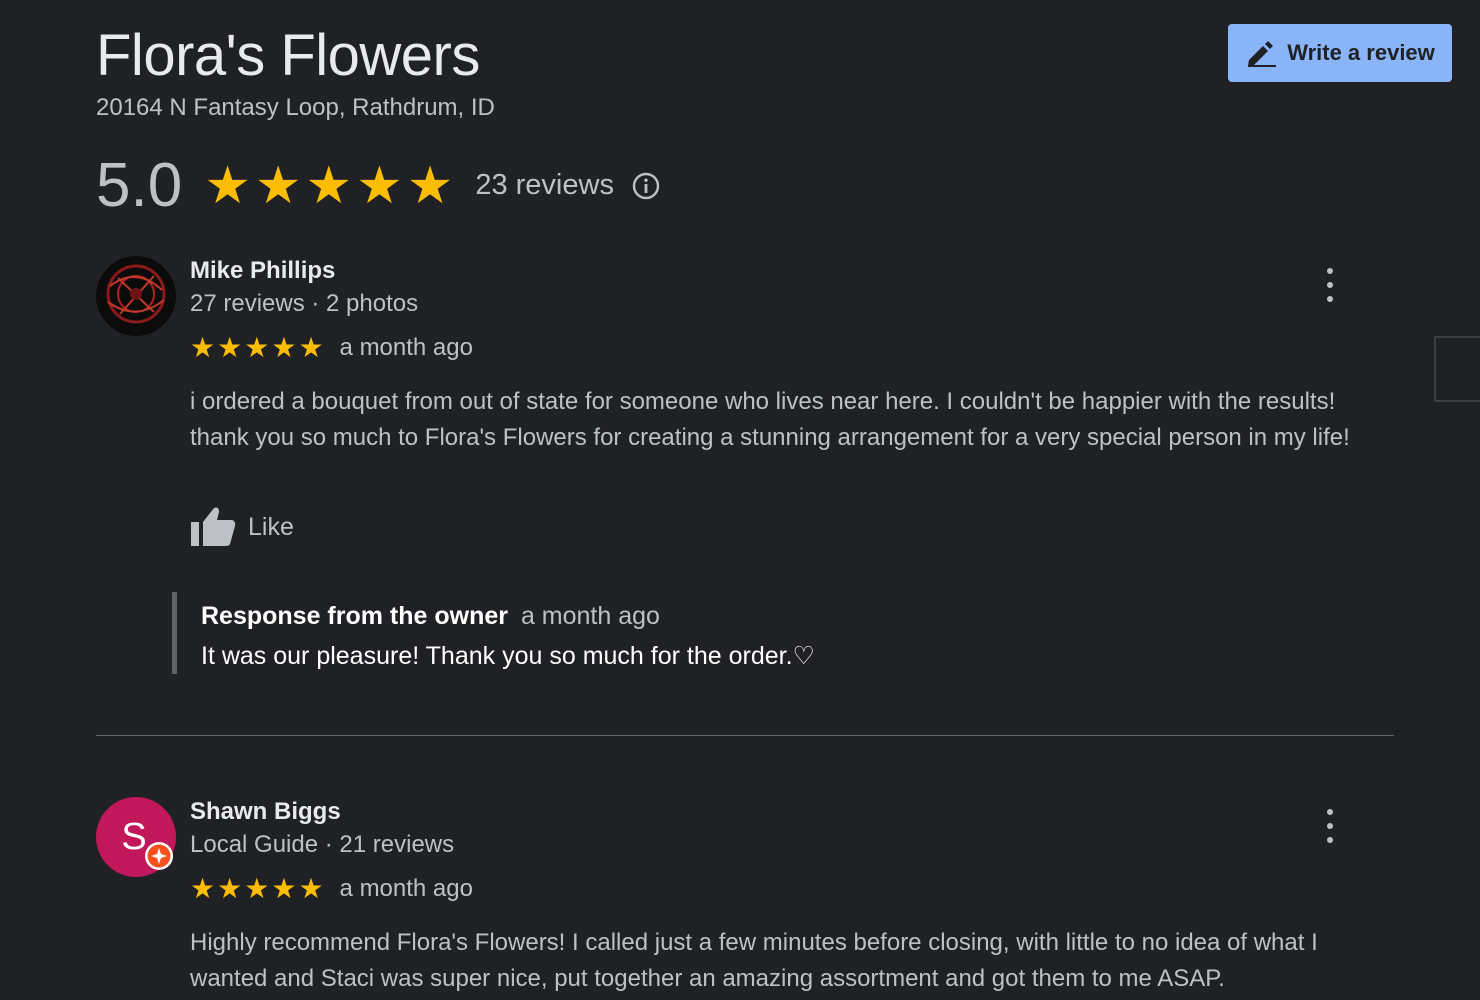 This screenshot has height=1000, width=1480. Describe the element at coordinates (1262, 54) in the screenshot. I see `pencil-icon` at that location.